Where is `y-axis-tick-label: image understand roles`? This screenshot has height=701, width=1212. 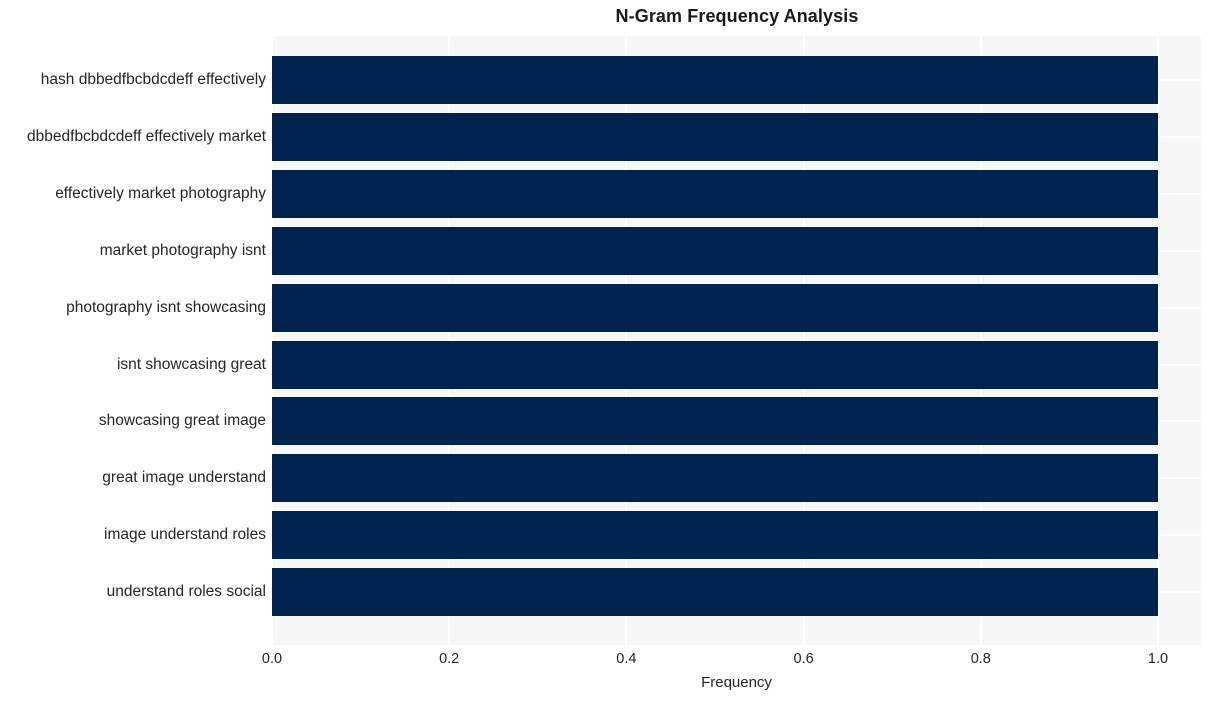 y-axis-tick-label: image understand roles is located at coordinates (185, 534).